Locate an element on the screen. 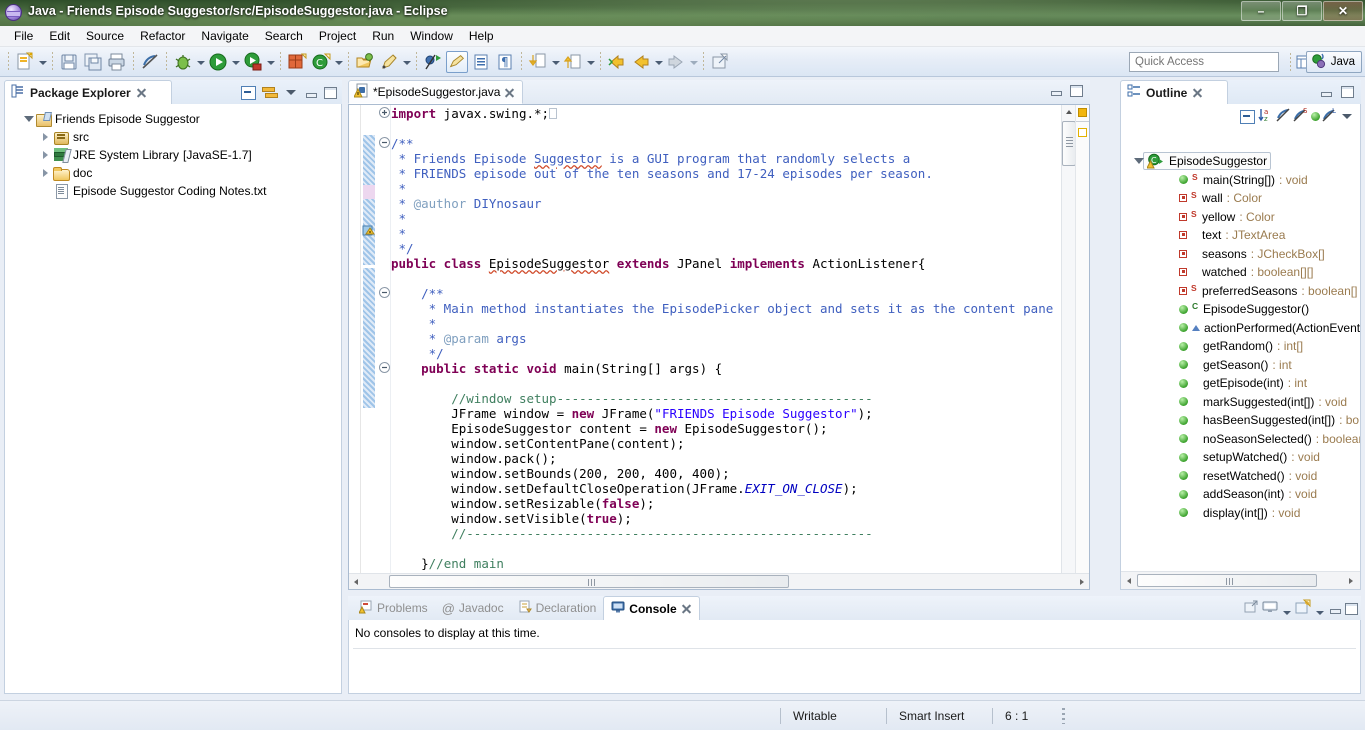  tab-javadoc: @ Javadoc is located at coordinates (473, 608).